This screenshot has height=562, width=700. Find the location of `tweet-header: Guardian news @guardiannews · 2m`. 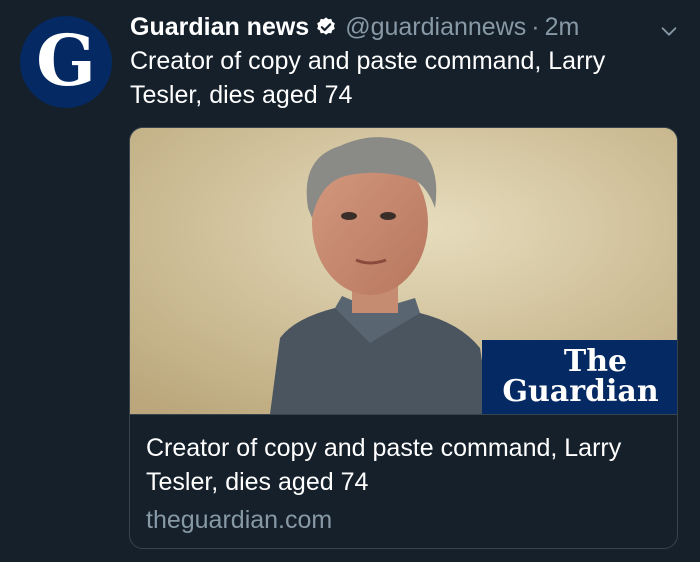

tweet-header: Guardian news @guardiannews · 2m is located at coordinates (390, 27).